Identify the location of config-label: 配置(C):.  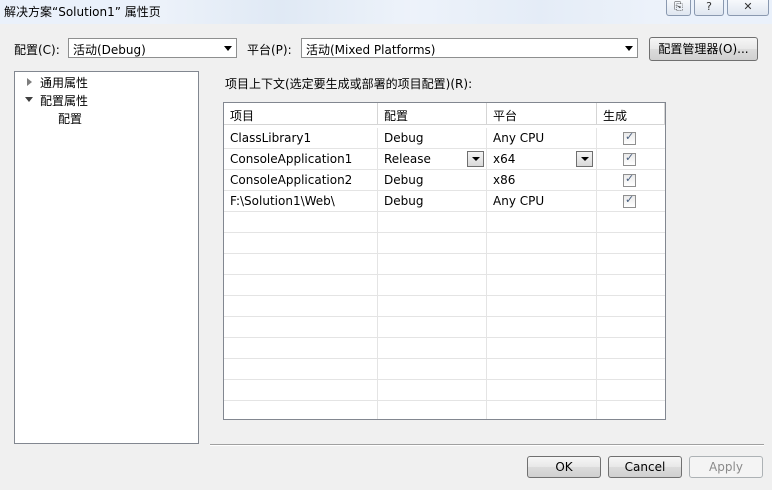
(37, 50).